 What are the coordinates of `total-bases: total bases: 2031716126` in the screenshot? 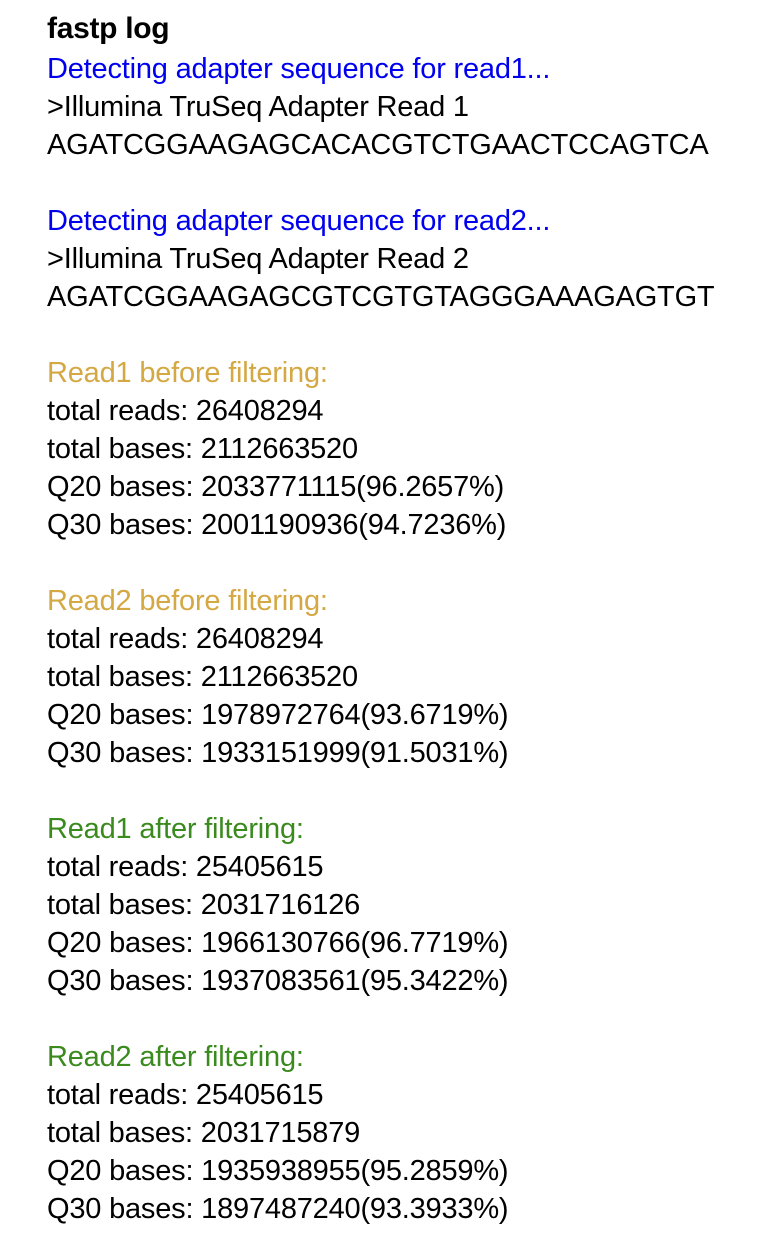 It's located at (204, 905).